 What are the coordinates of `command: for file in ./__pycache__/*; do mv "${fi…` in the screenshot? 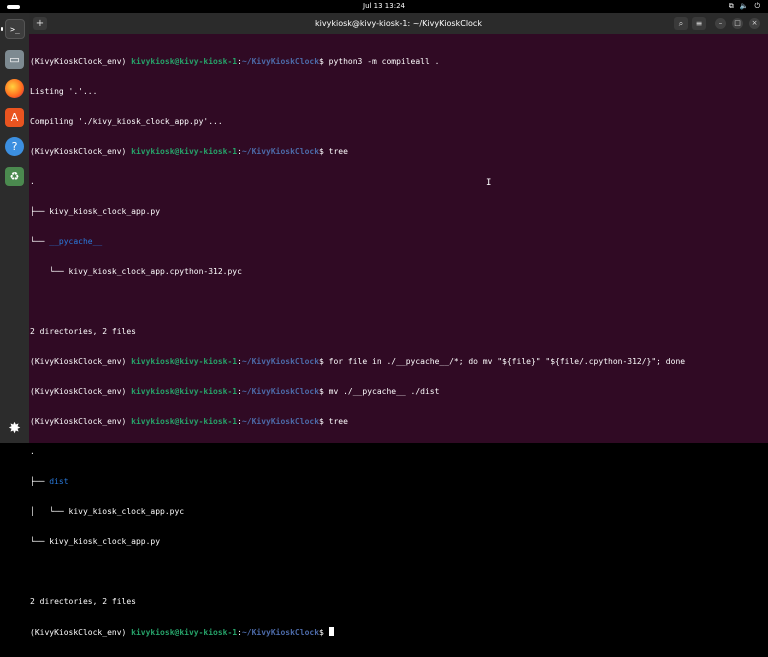 It's located at (507, 361).